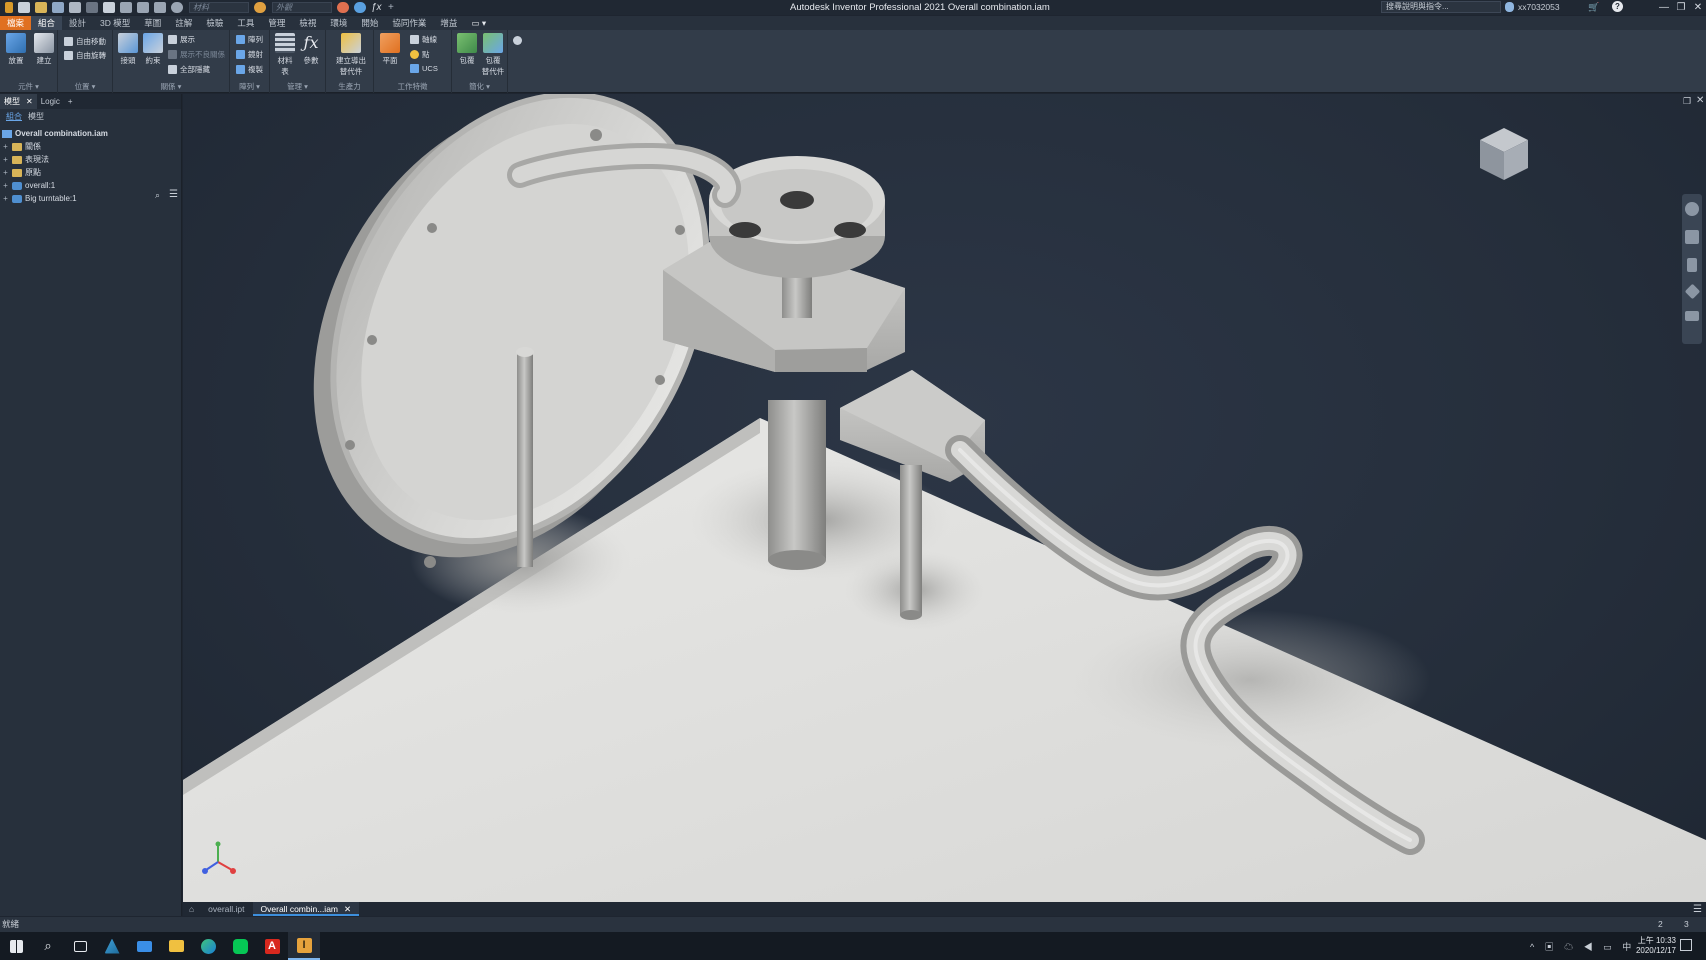 The height and width of the screenshot is (960, 1706). What do you see at coordinates (1692, 237) in the screenshot?
I see `pan-hand-icon` at bounding box center [1692, 237].